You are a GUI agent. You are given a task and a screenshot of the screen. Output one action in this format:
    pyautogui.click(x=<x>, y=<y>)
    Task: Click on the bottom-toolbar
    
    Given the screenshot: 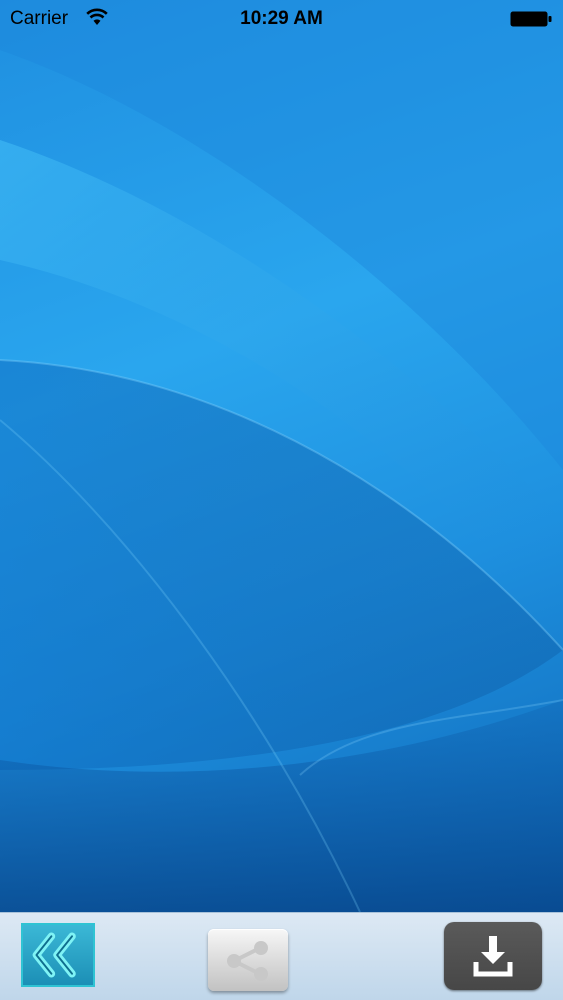 What is the action you would take?
    pyautogui.click(x=281, y=956)
    